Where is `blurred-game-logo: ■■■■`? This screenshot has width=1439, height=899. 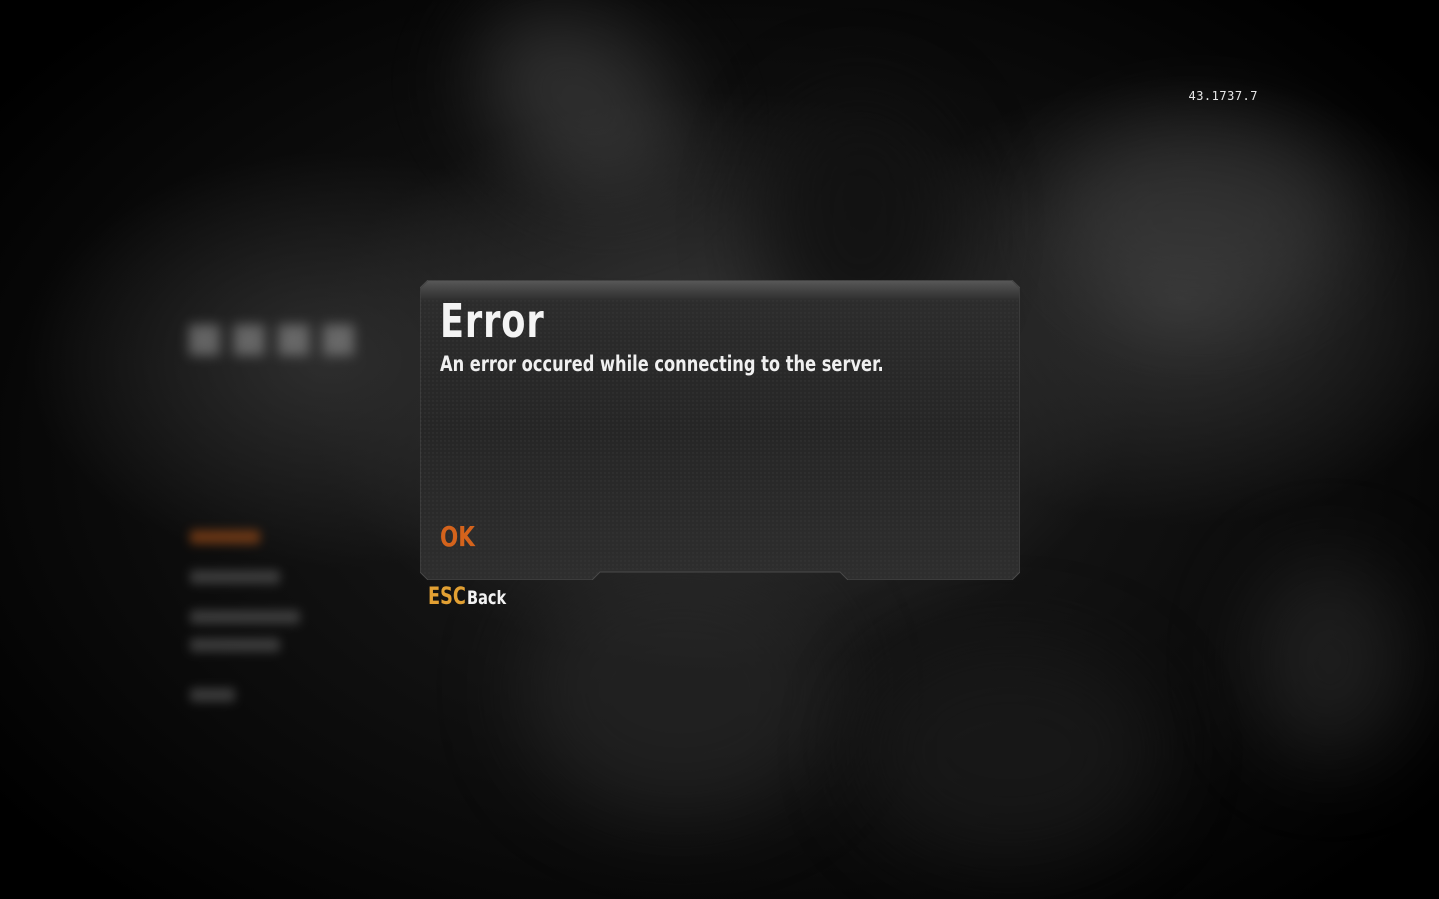 blurred-game-logo: ■■■■ is located at coordinates (274, 337).